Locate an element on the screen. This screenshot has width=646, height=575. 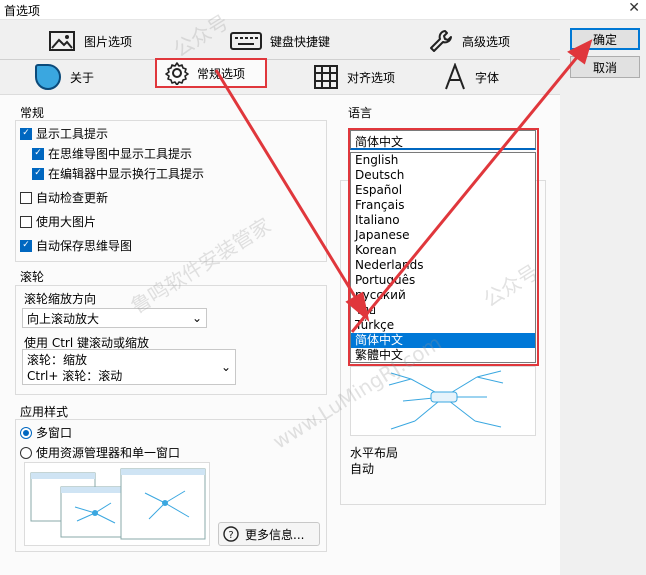
language-option: ไทย is located at coordinates (443, 310).